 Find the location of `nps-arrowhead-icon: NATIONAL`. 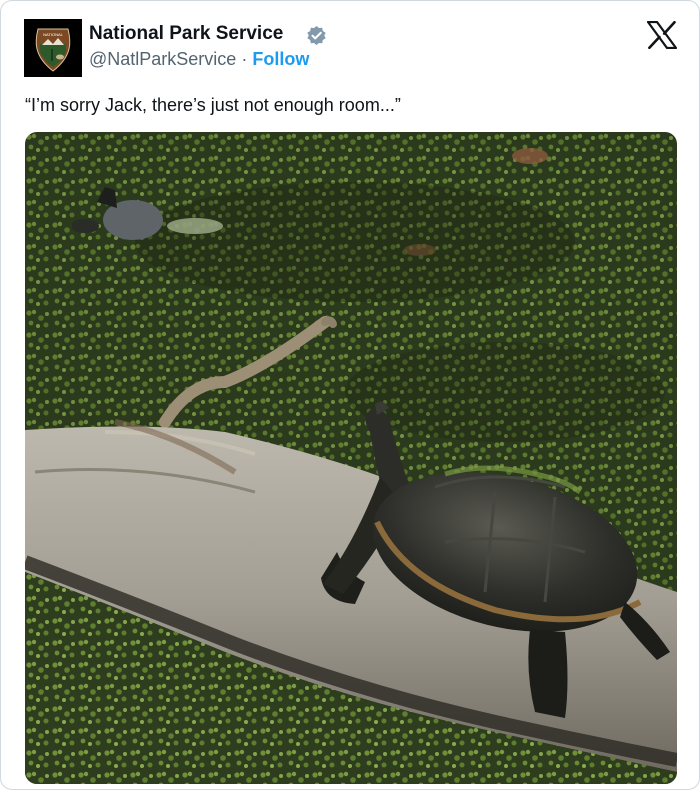

nps-arrowhead-icon: NATIONAL is located at coordinates (53, 48).